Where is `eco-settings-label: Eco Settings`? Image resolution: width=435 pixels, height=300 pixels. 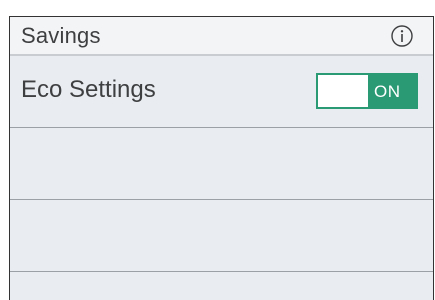
eco-settings-label: Eco Settings is located at coordinates (88, 89).